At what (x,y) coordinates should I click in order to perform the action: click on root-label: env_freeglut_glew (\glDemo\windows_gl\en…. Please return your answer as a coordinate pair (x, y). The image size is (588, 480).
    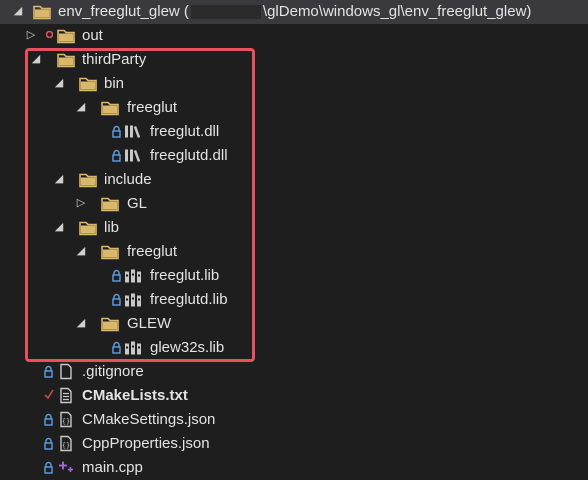
    Looking at the image, I should click on (295, 11).